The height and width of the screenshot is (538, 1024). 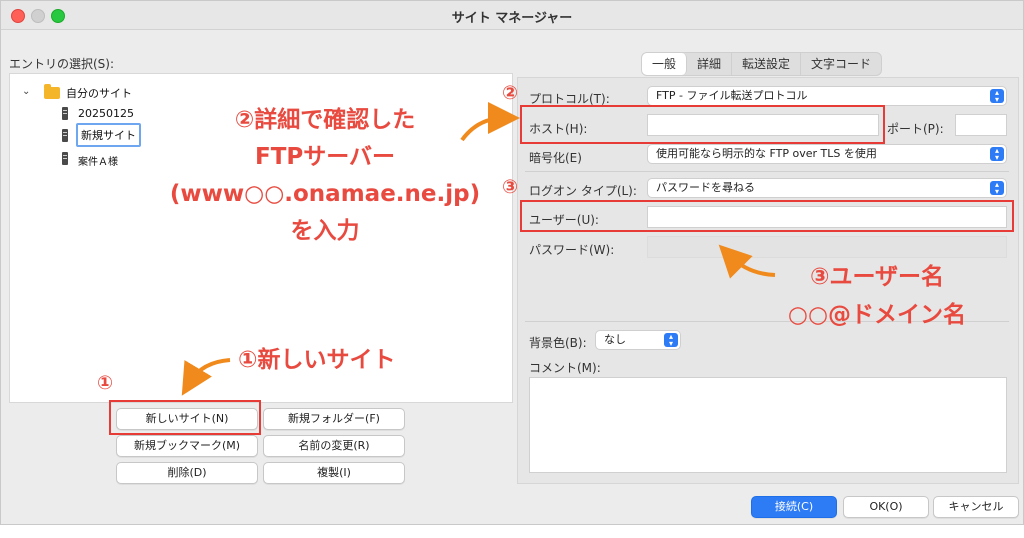 I want to click on arrow-to-host-field, so click(x=490, y=122).